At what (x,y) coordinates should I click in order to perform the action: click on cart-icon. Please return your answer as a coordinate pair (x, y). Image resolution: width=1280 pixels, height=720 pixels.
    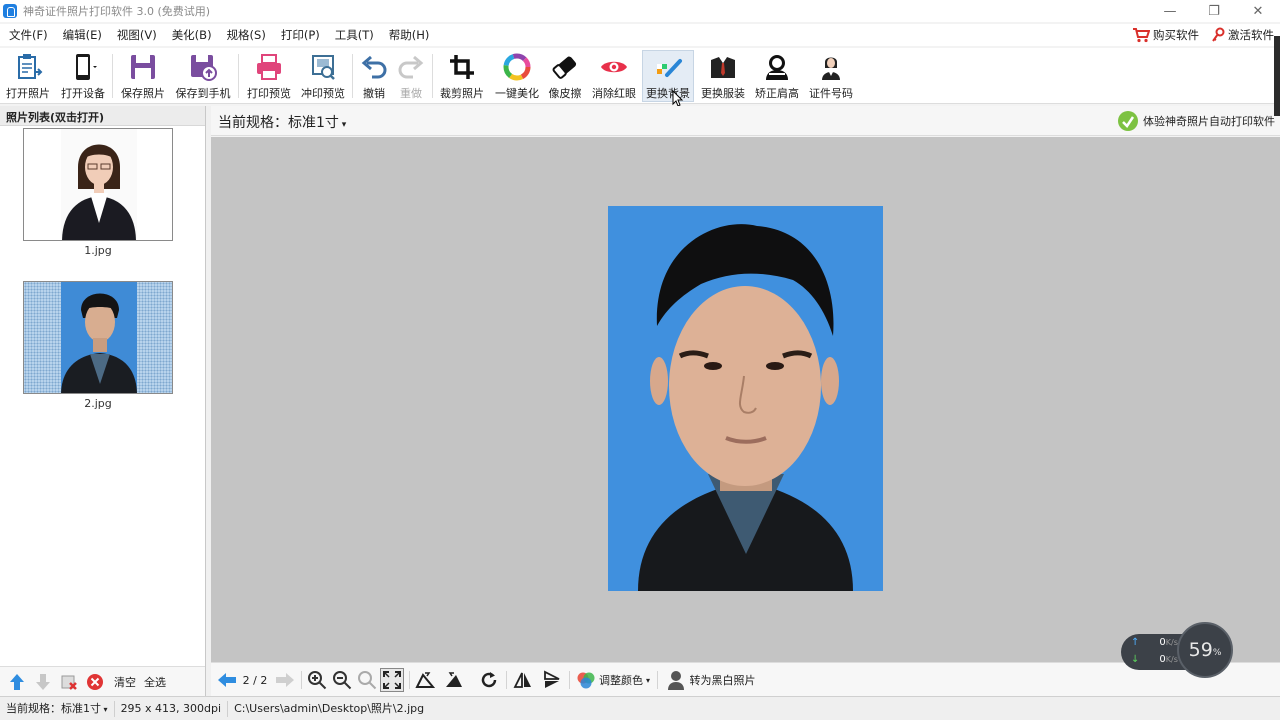
    Looking at the image, I should click on (1141, 35).